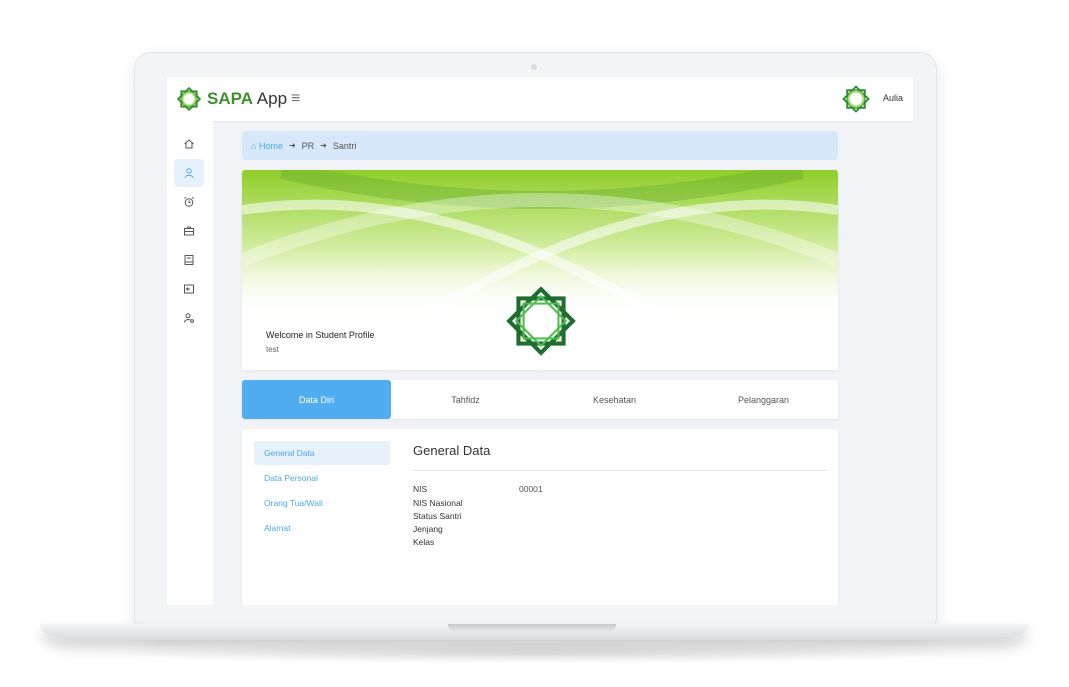 The height and width of the screenshot is (687, 1069). Describe the element at coordinates (428, 529) in the screenshot. I see `field-label: Jenjang` at that location.